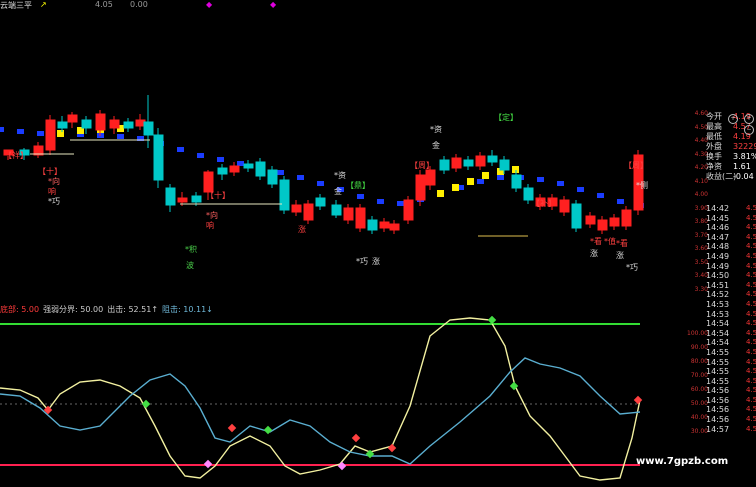  I want to click on tick-row: 14:57 4.5, so click(731, 430).